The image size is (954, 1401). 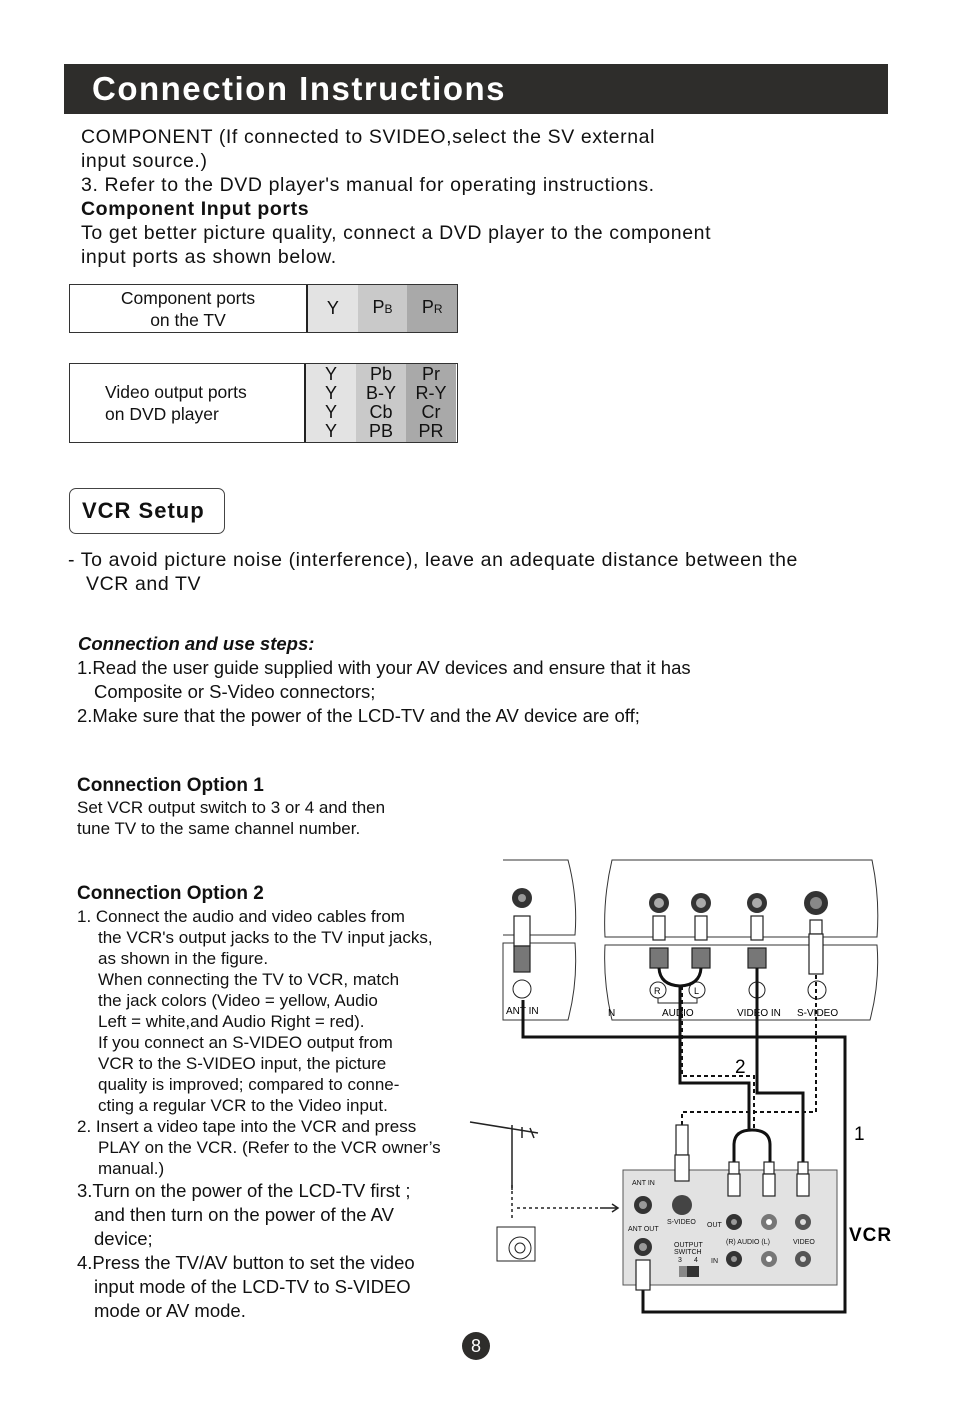 I want to click on tv-video-in-label: VIDEO IN, so click(x=759, y=1013).